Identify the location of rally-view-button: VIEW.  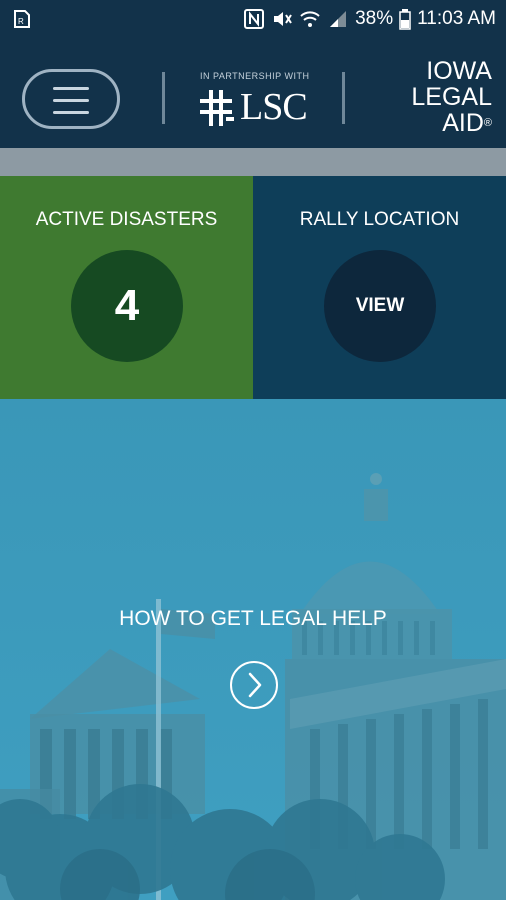
(380, 306).